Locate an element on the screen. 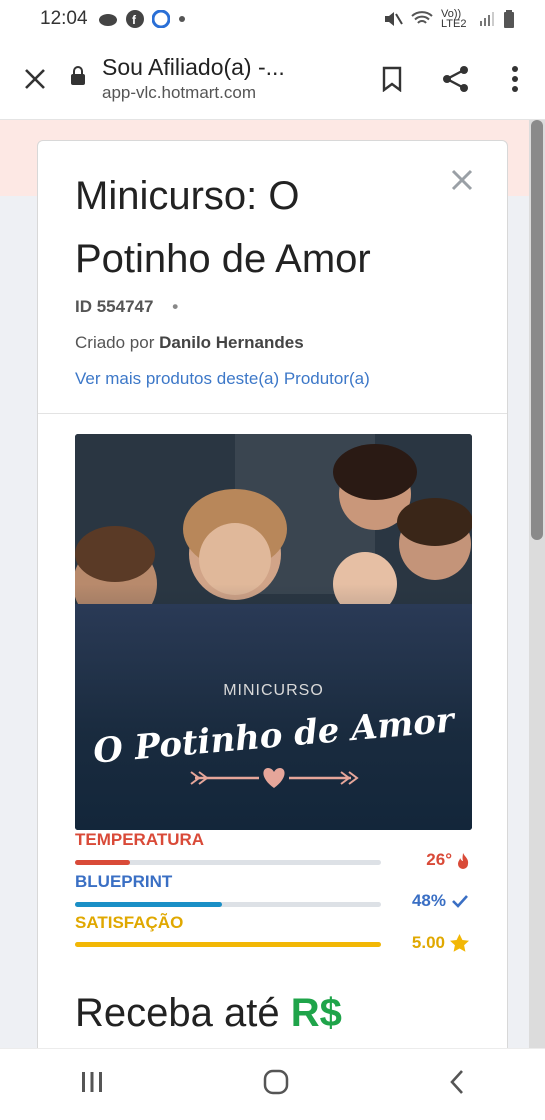  receba-text: Receba até is located at coordinates (177, 1013).